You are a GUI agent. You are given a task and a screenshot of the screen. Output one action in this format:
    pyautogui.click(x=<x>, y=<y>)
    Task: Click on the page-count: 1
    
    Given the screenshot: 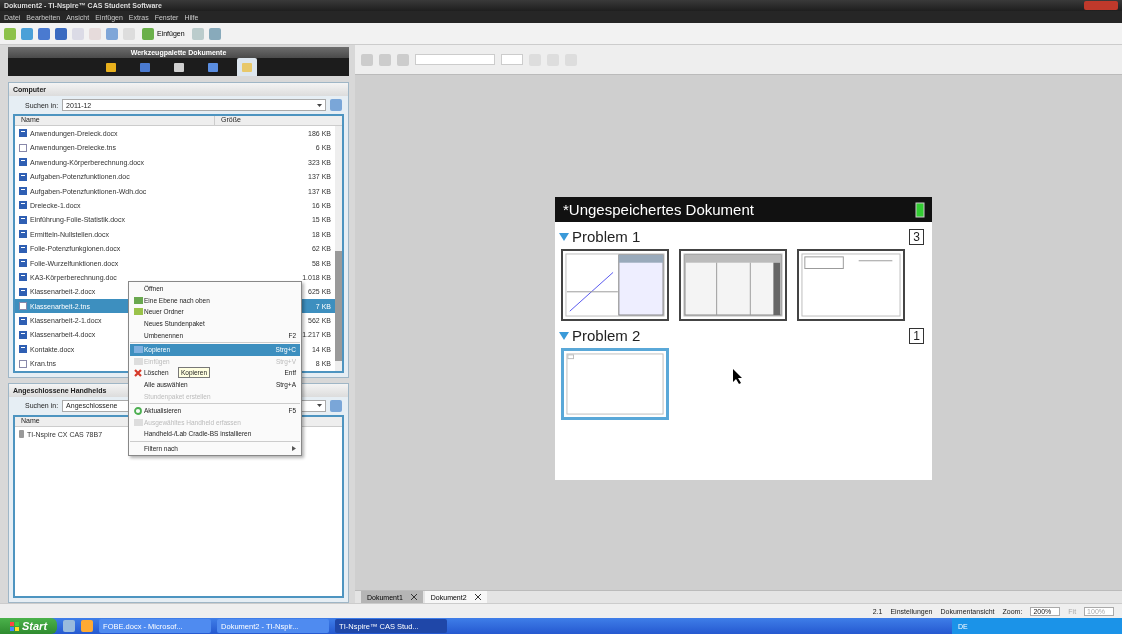 What is the action you would take?
    pyautogui.click(x=916, y=335)
    